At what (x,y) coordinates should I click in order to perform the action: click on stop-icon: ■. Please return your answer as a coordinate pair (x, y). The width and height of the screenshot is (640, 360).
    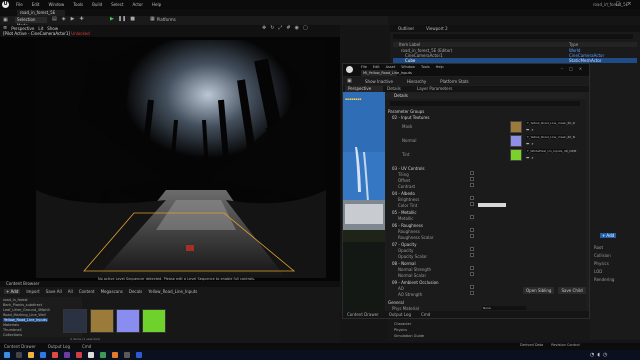
    Looking at the image, I should click on (132, 19).